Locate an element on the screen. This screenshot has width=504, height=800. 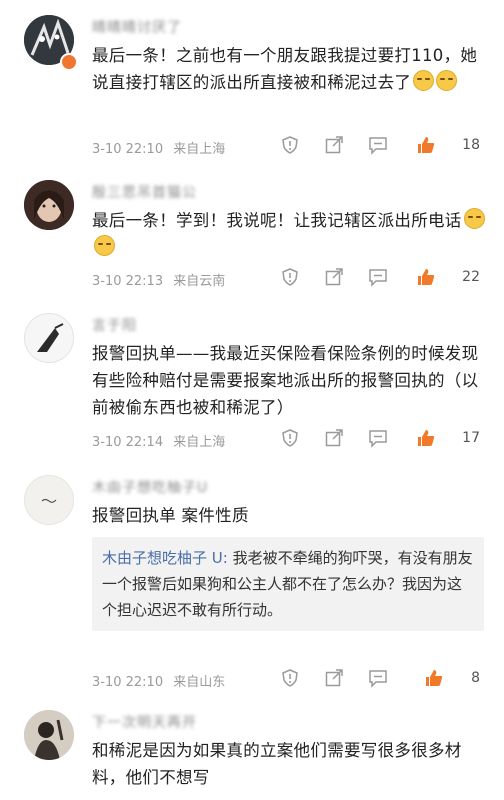
comment-meta: 3-10 22:13 来自云南 is located at coordinates (161, 279).